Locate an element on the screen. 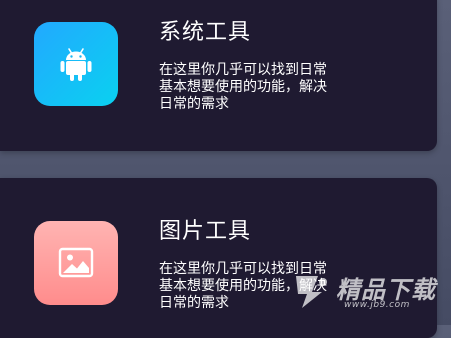 The width and height of the screenshot is (451, 338). android-icon is located at coordinates (76, 64).